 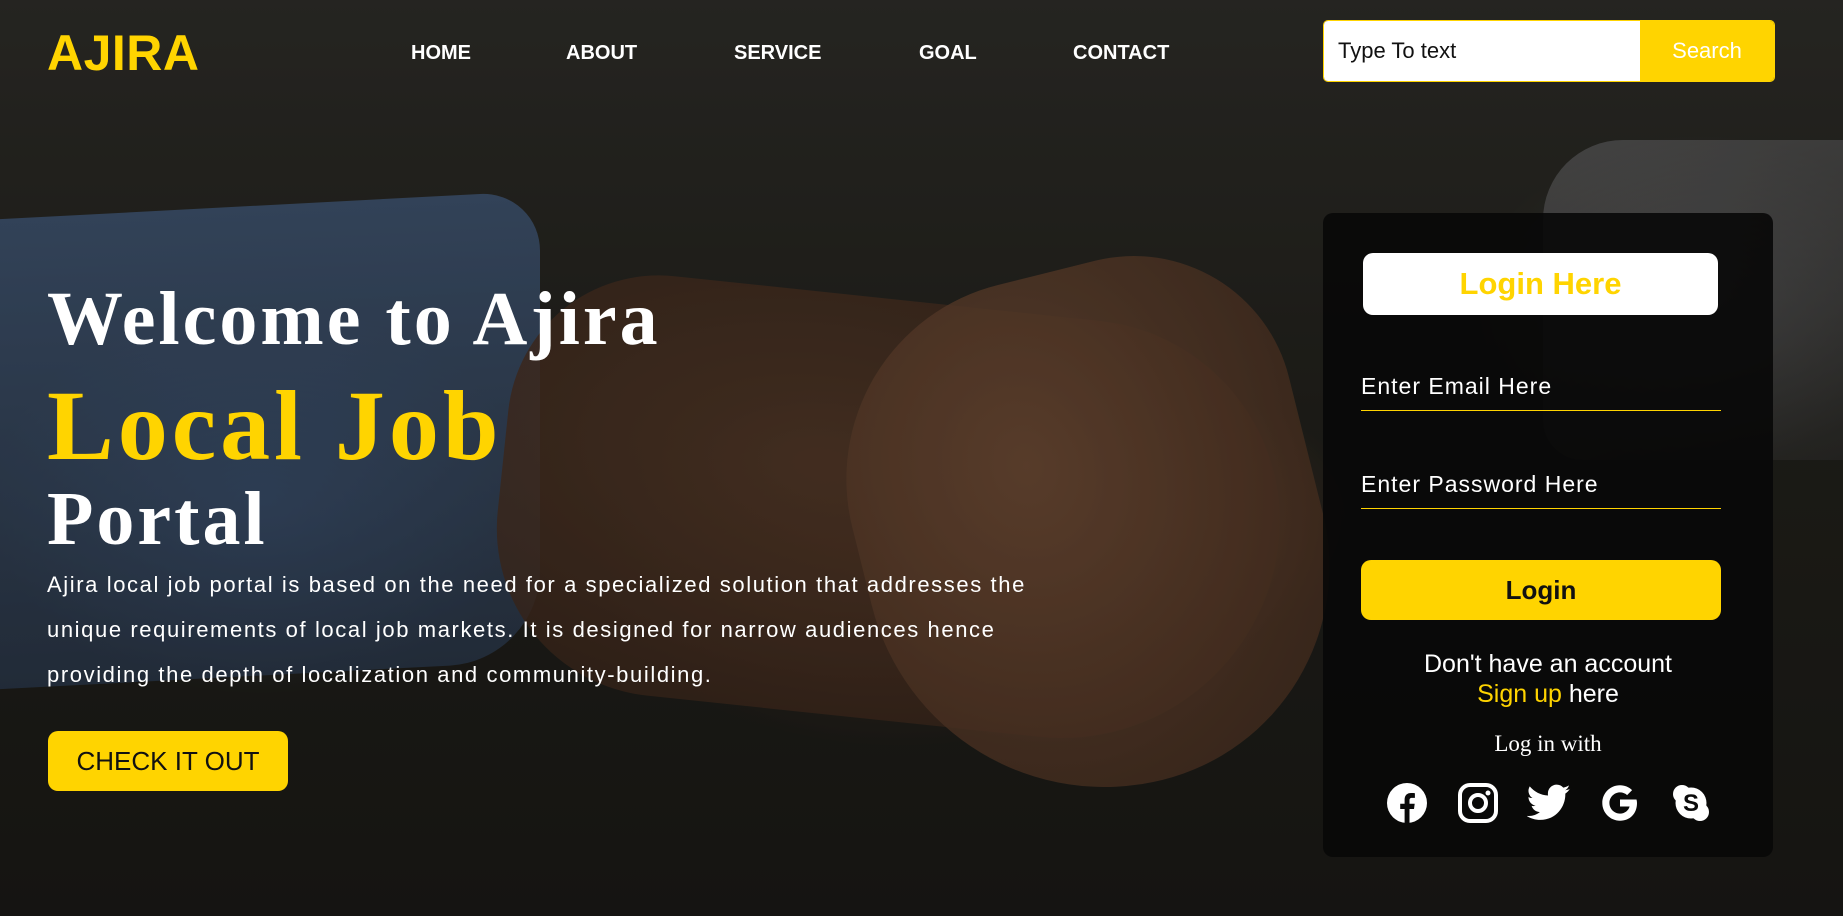 What do you see at coordinates (1707, 51) in the screenshot?
I see `search-button: Search` at bounding box center [1707, 51].